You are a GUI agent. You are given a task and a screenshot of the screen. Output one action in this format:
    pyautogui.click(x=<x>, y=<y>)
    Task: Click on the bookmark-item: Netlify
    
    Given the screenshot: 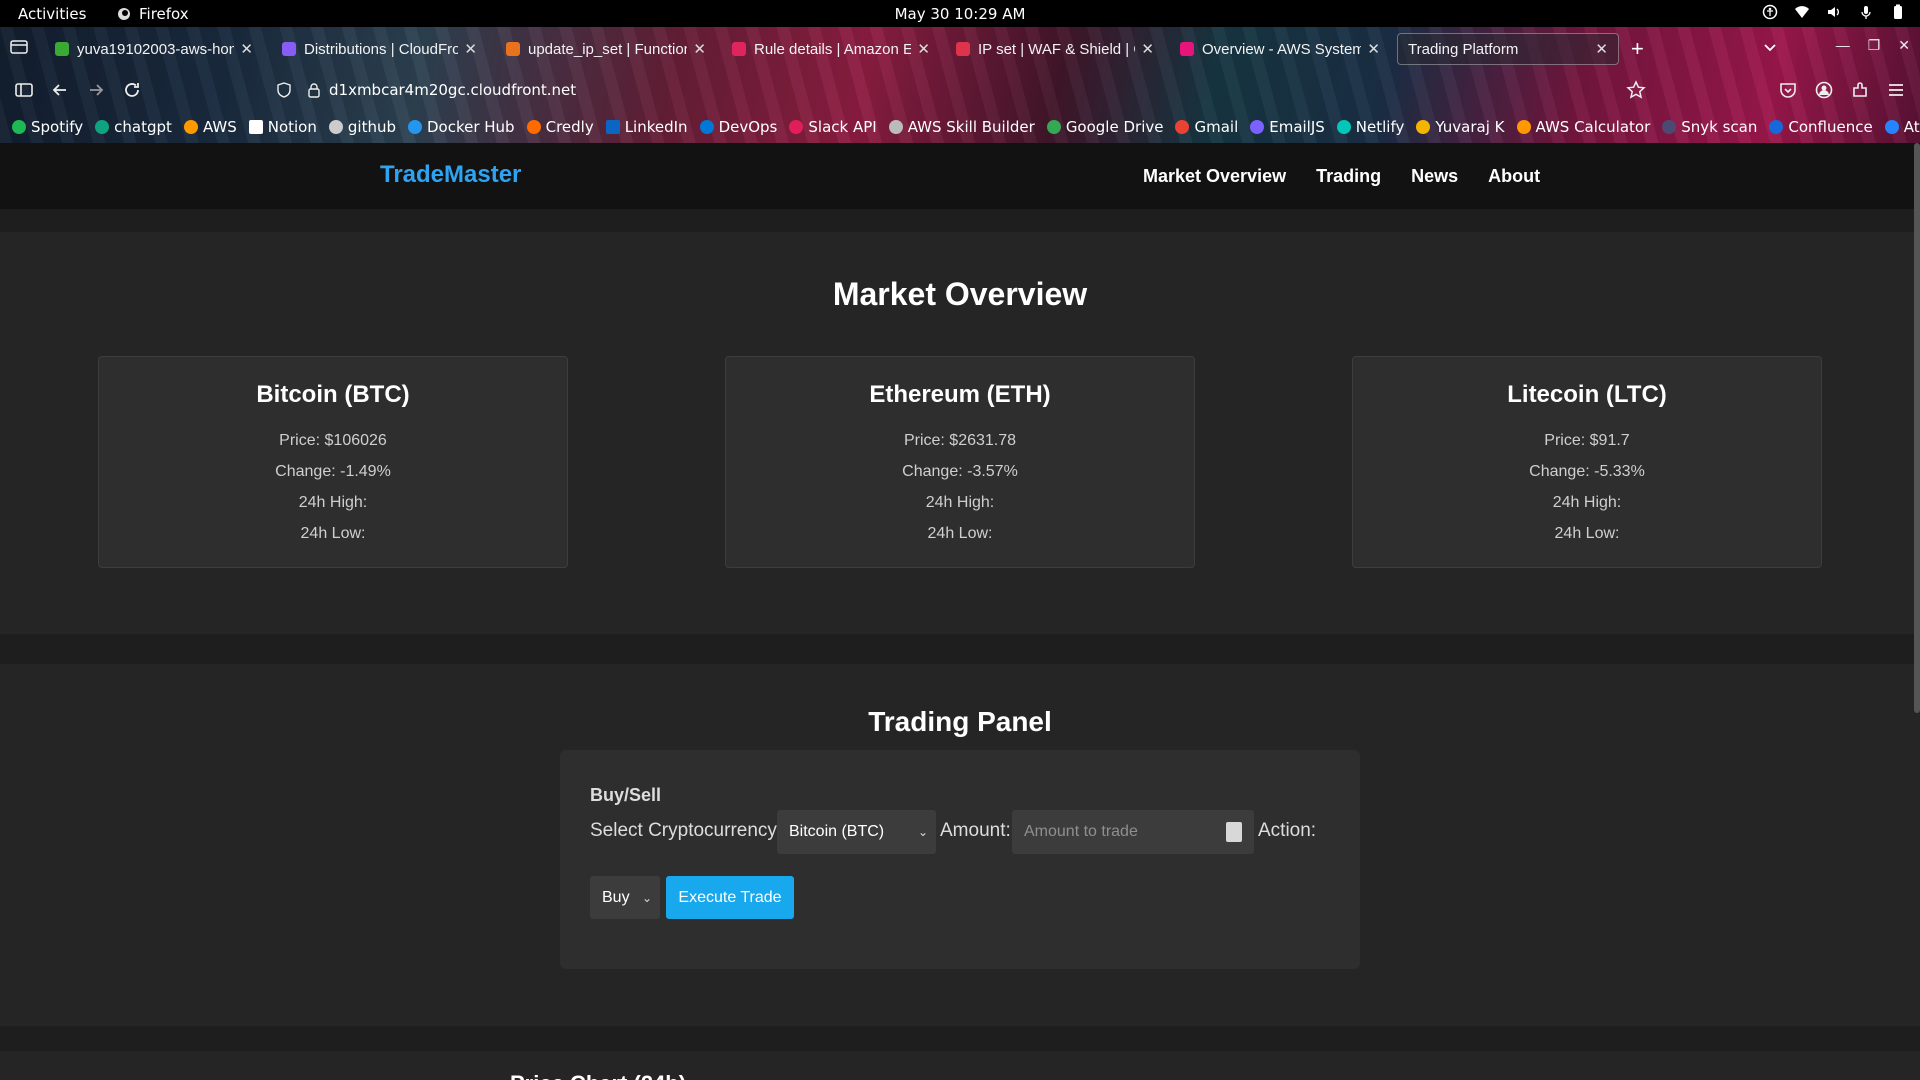 What is the action you would take?
    pyautogui.click(x=1370, y=126)
    